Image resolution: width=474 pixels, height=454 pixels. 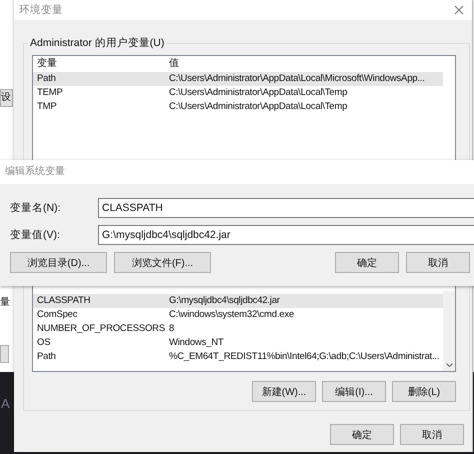 I want to click on field-label: 变量名(N):, so click(x=36, y=208).